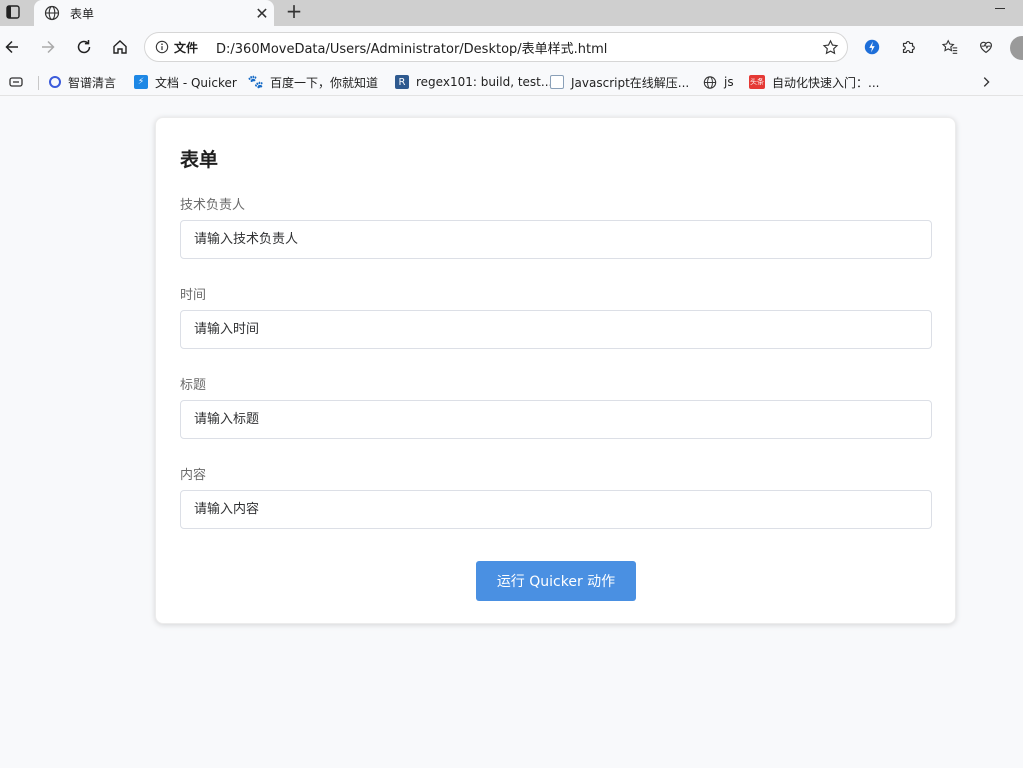 This screenshot has width=1023, height=768. What do you see at coordinates (950, 47) in the screenshot?
I see `favorites-icon` at bounding box center [950, 47].